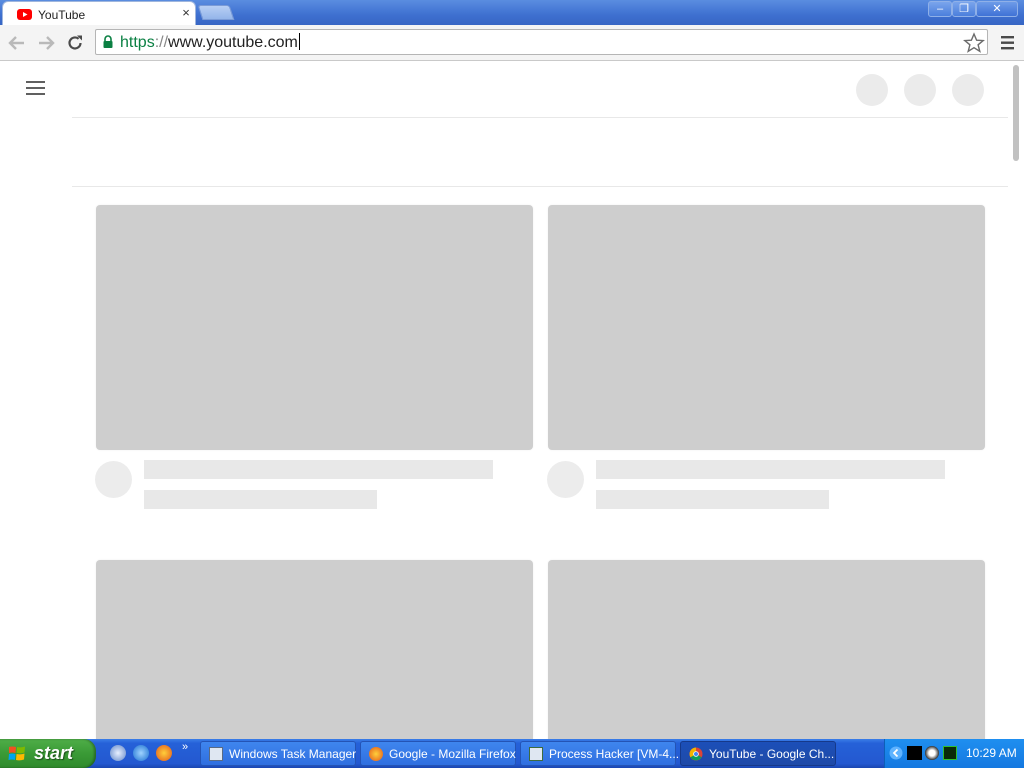 The image size is (1024, 768). What do you see at coordinates (186, 13) in the screenshot?
I see `tab-close-icon: ×` at bounding box center [186, 13].